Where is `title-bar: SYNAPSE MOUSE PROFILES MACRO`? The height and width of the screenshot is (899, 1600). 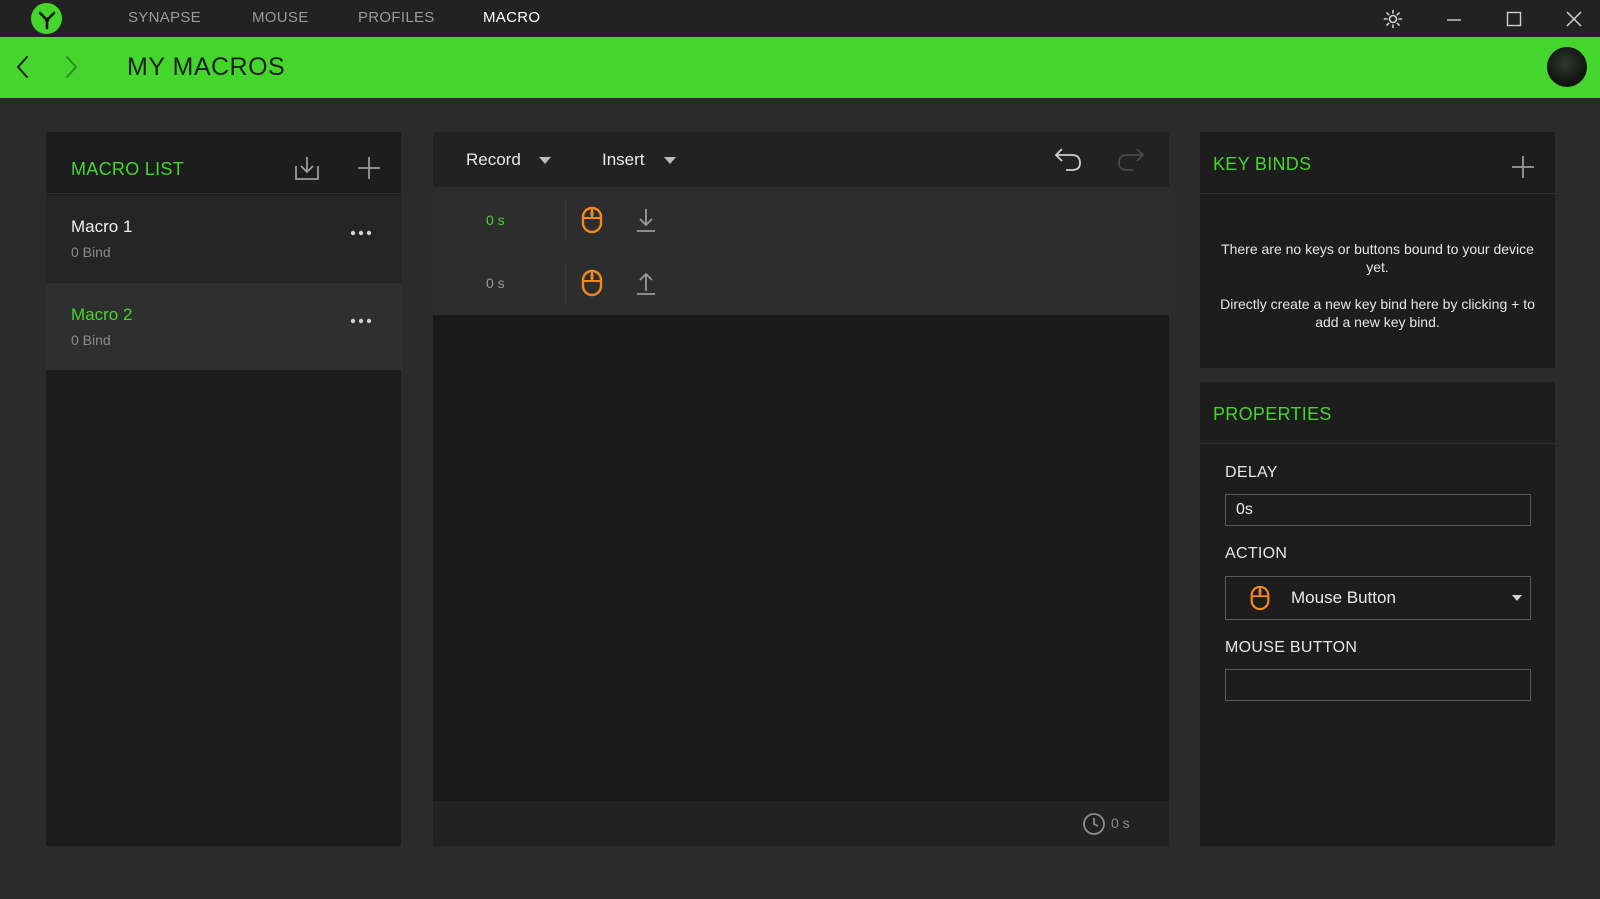 title-bar: SYNAPSE MOUSE PROFILES MACRO is located at coordinates (800, 18).